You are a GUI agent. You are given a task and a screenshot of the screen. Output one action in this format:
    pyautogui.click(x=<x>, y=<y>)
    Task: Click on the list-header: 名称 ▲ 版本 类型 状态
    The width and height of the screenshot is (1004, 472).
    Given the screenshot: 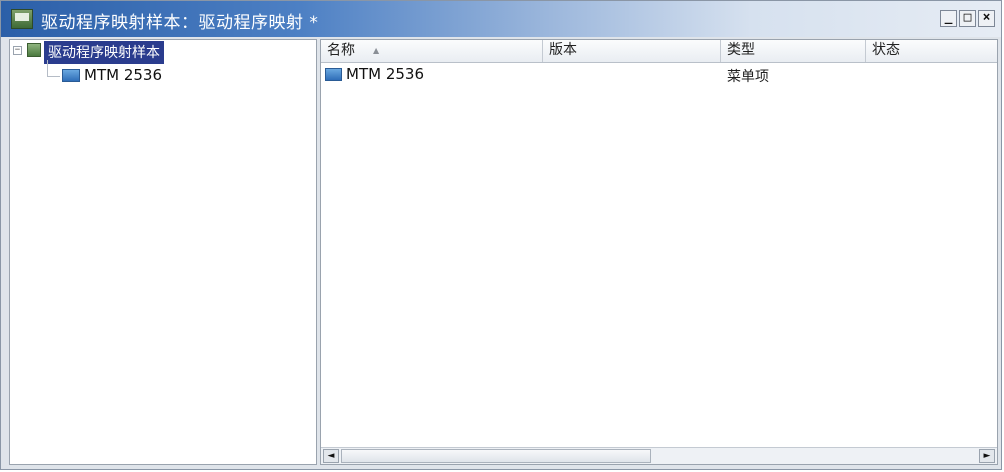 What is the action you would take?
    pyautogui.click(x=659, y=51)
    